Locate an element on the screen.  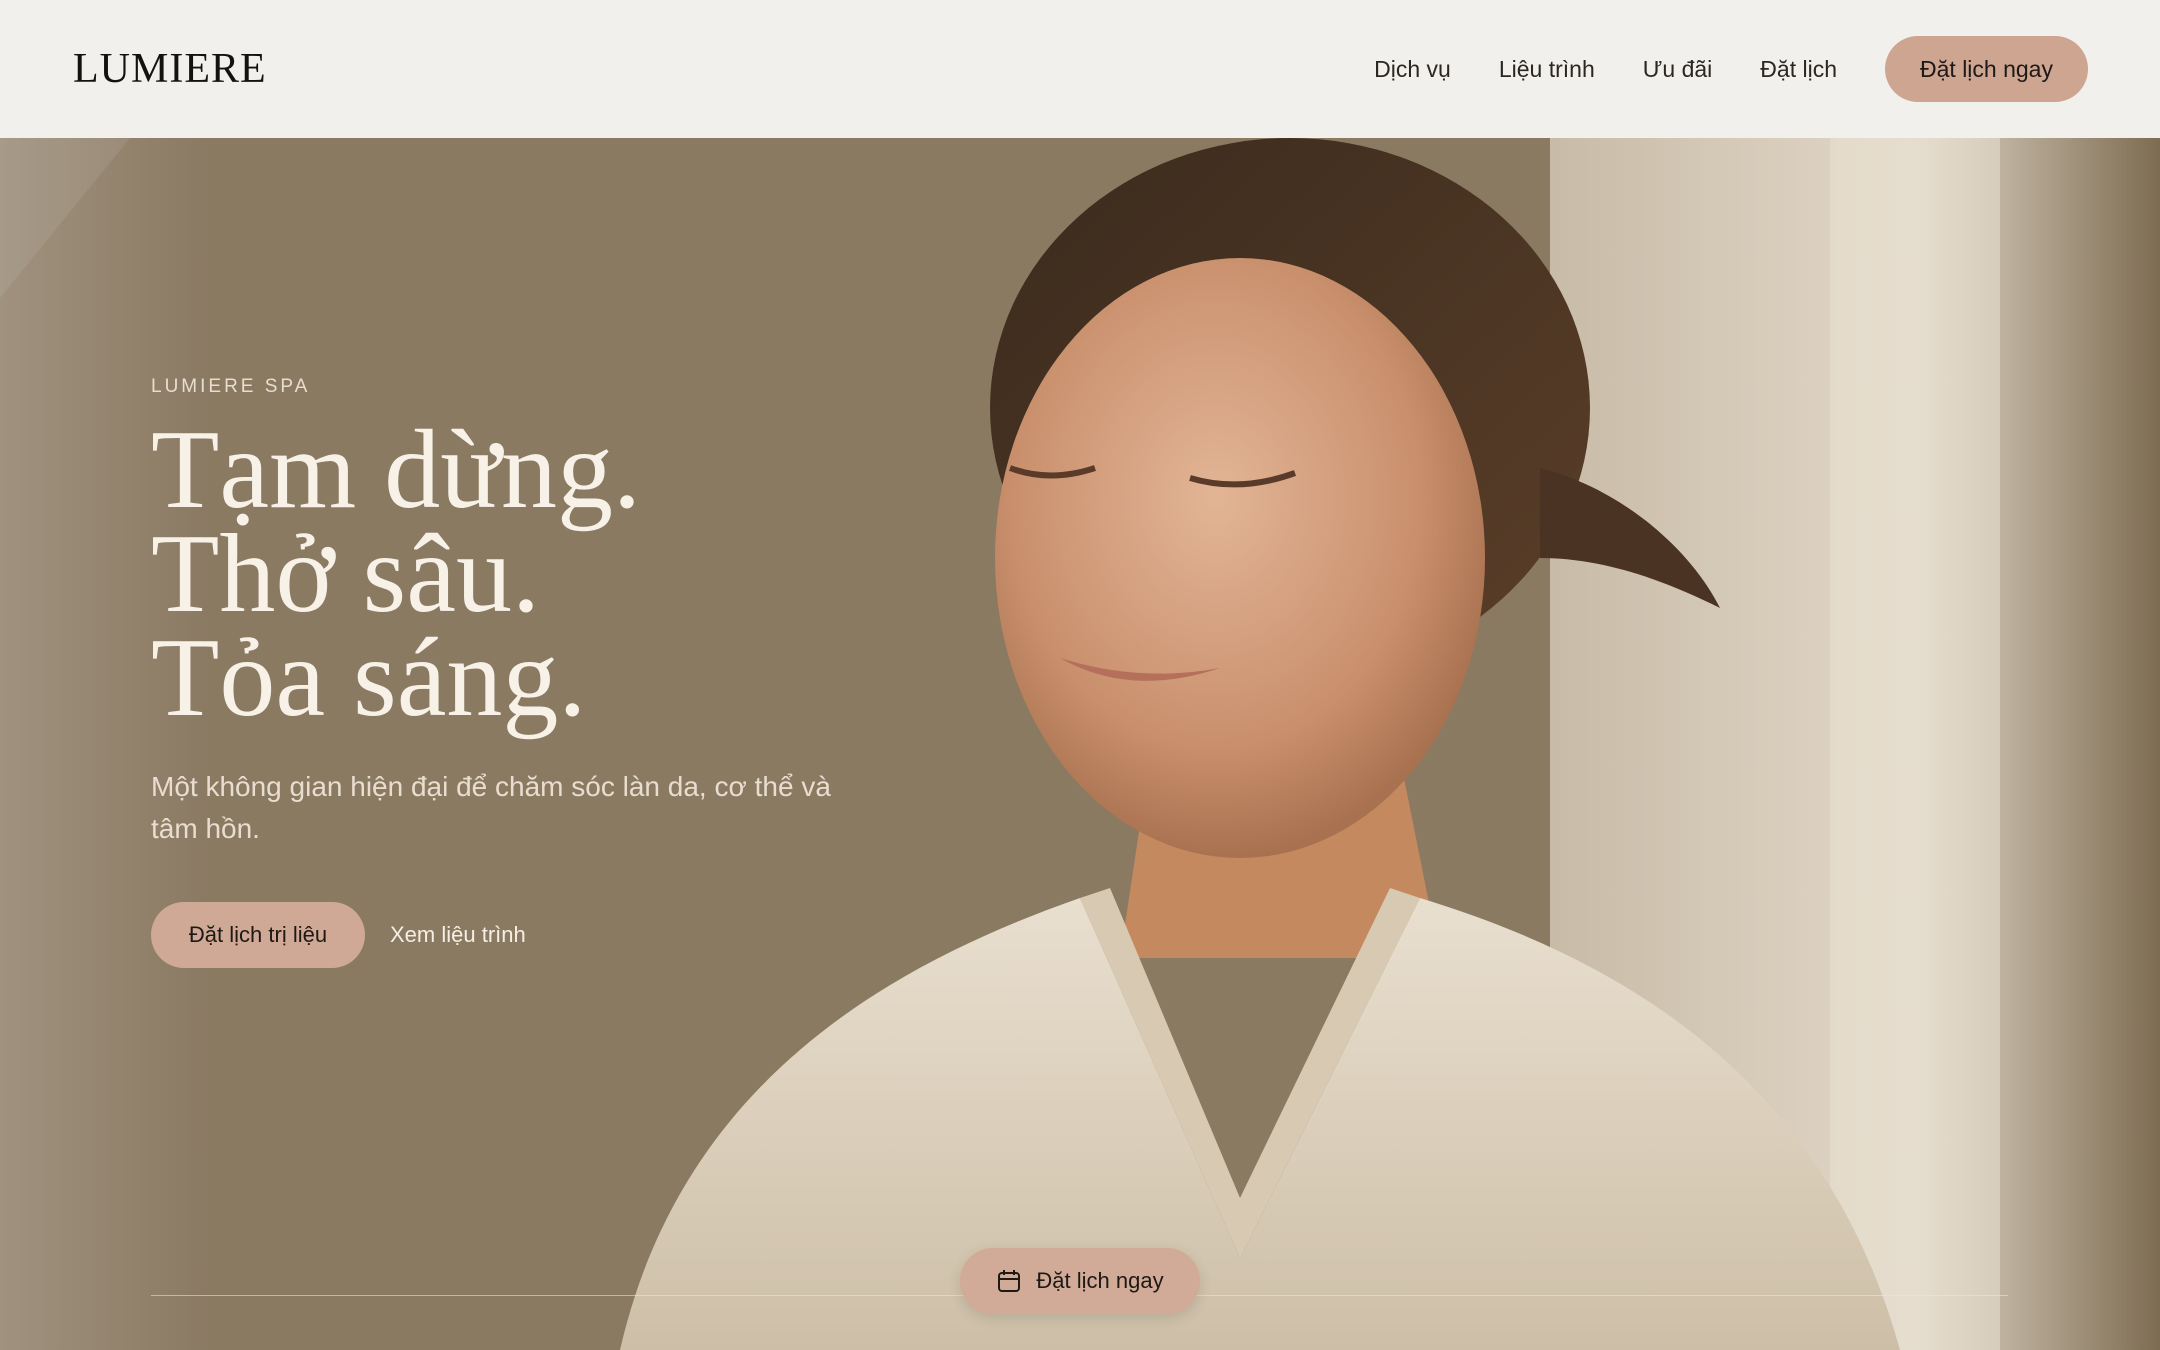
nav-item-treatments: Liệu trình is located at coordinates (1547, 69).